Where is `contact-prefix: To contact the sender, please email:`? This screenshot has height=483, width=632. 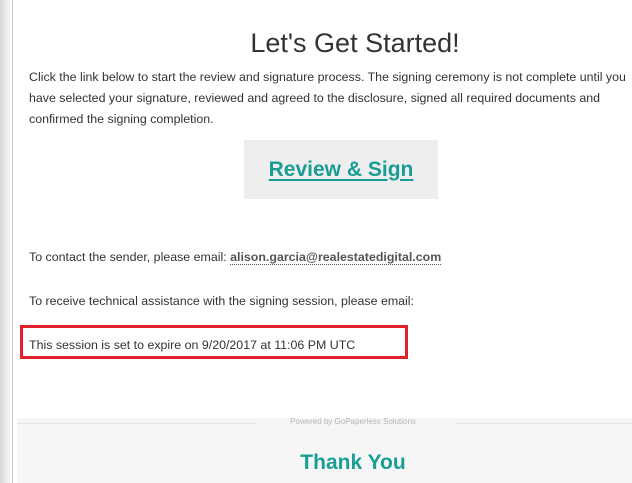
contact-prefix: To contact the sender, please email: is located at coordinates (130, 257).